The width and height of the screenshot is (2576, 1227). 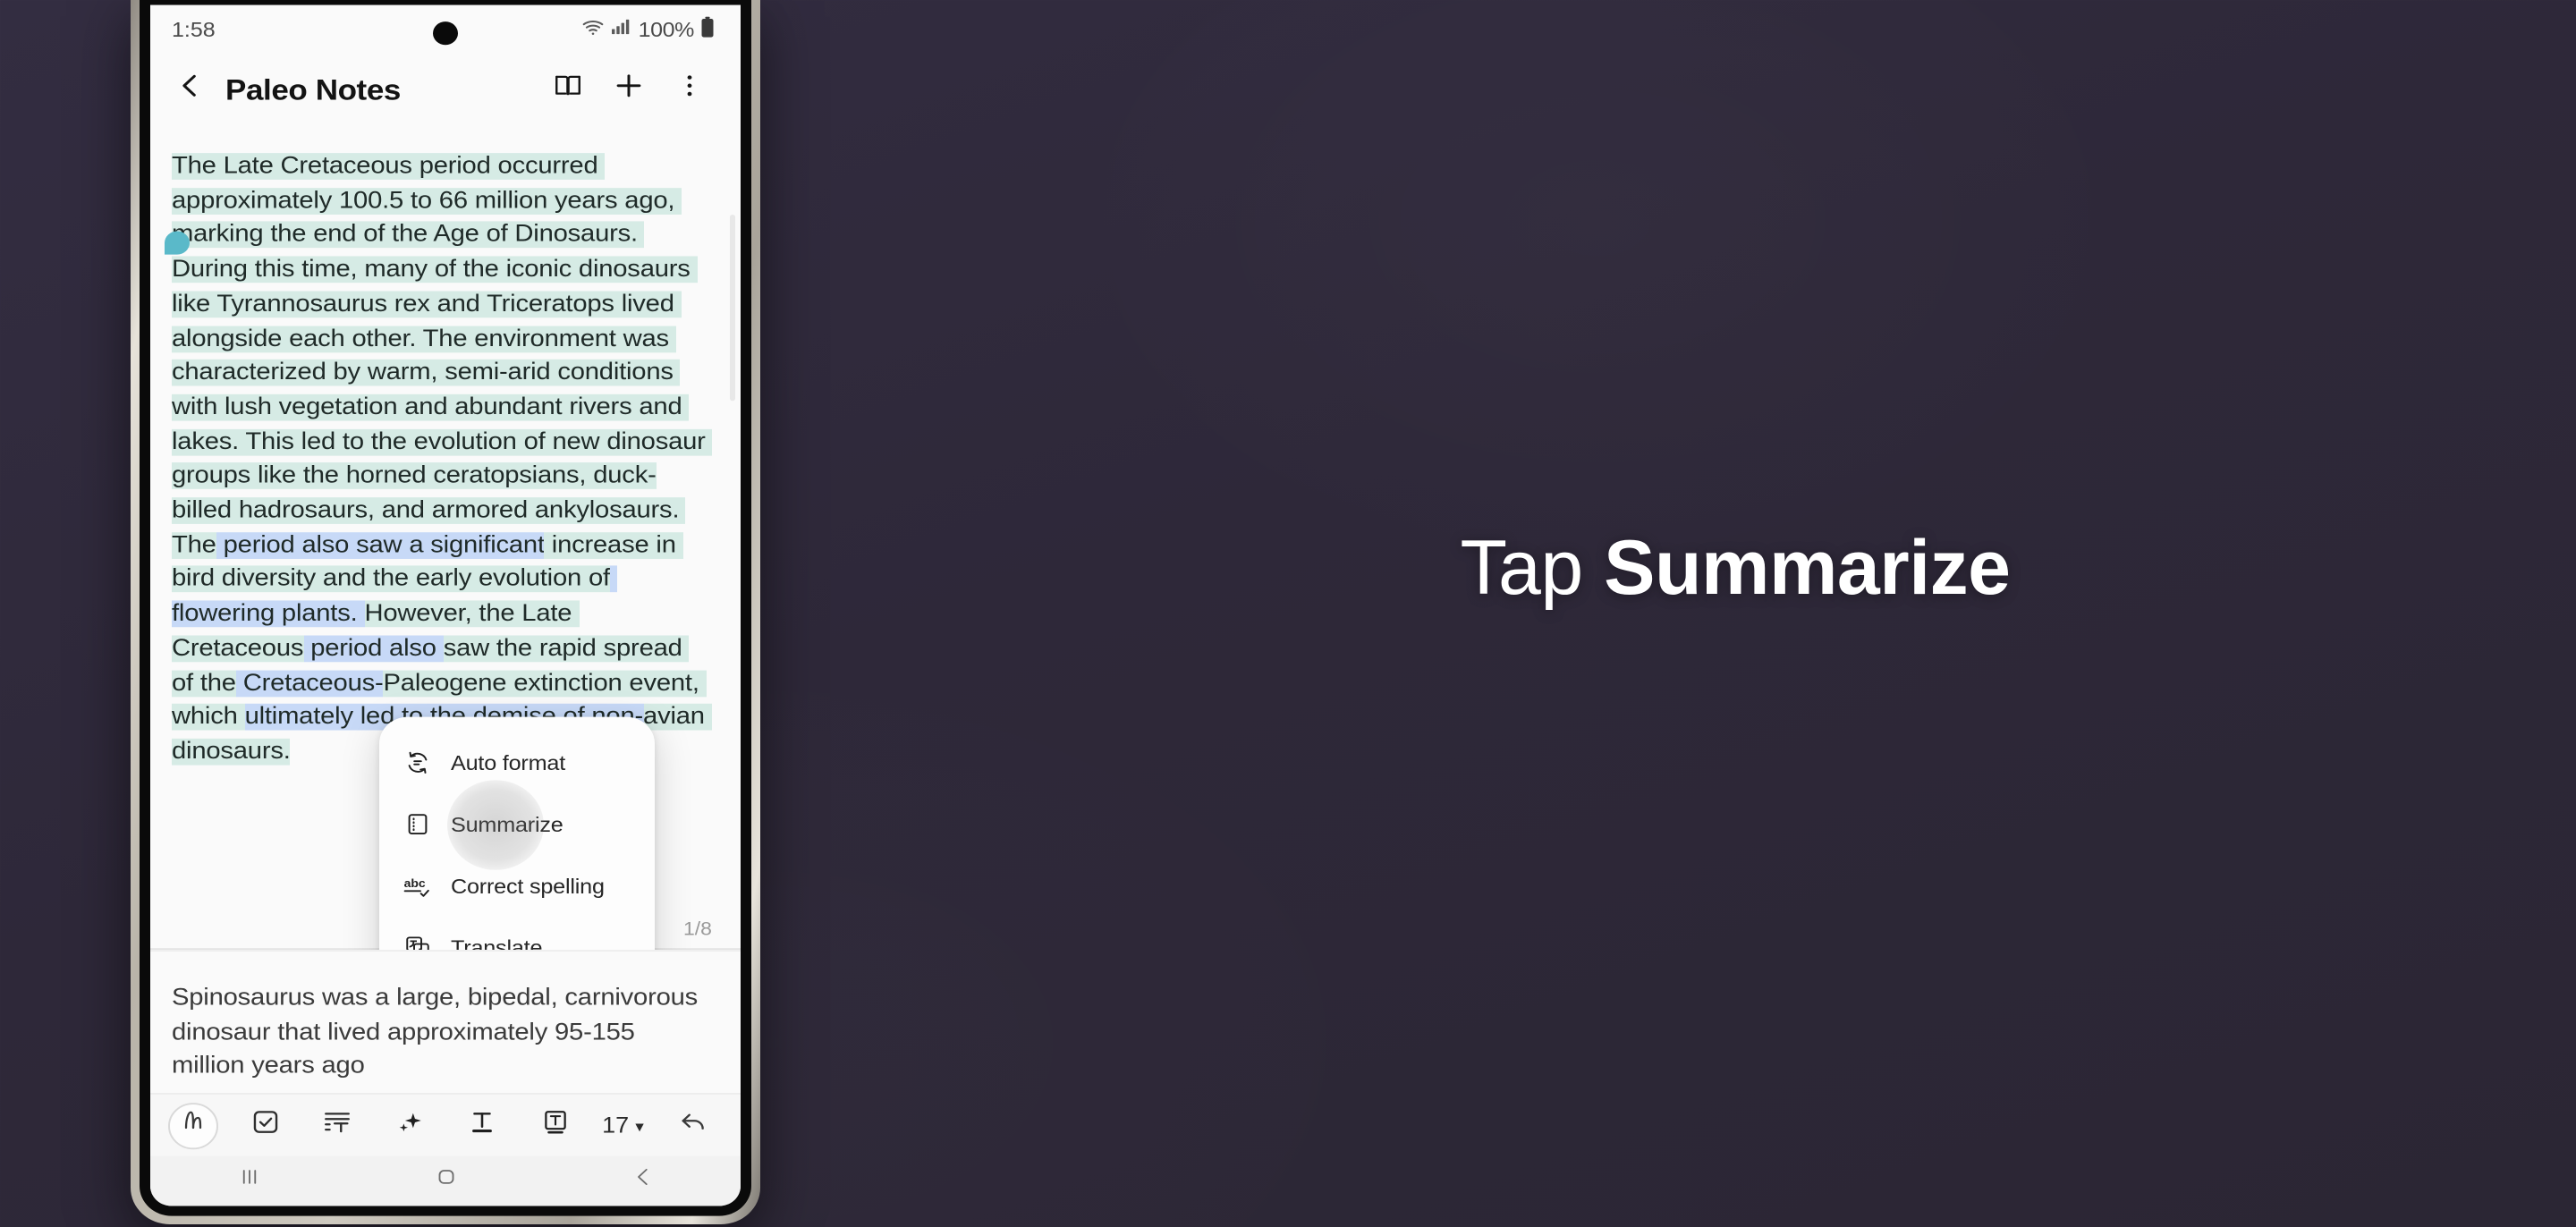 I want to click on menu-item-label: Summarize, so click(x=507, y=824).